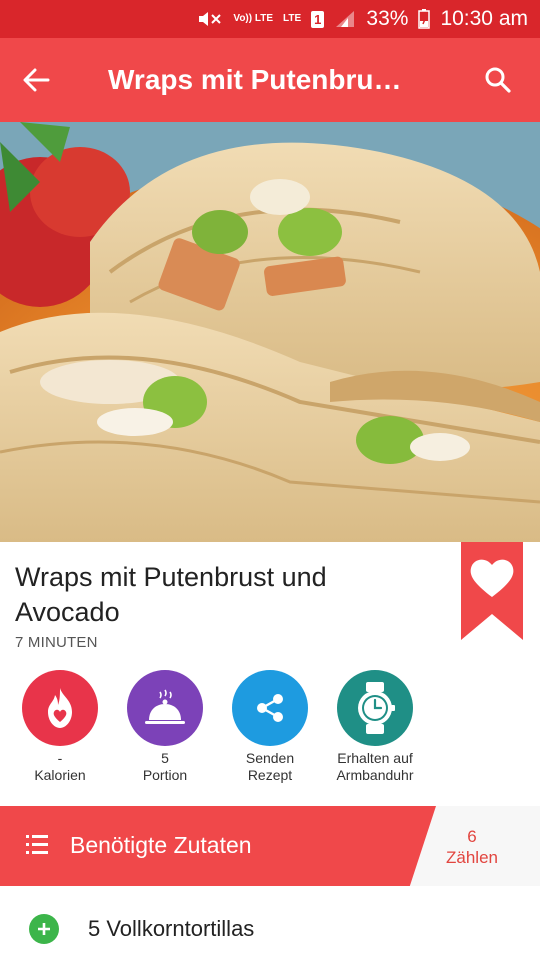 The width and height of the screenshot is (540, 960). What do you see at coordinates (472, 836) in the screenshot?
I see `ingredients-count-value: 6` at bounding box center [472, 836].